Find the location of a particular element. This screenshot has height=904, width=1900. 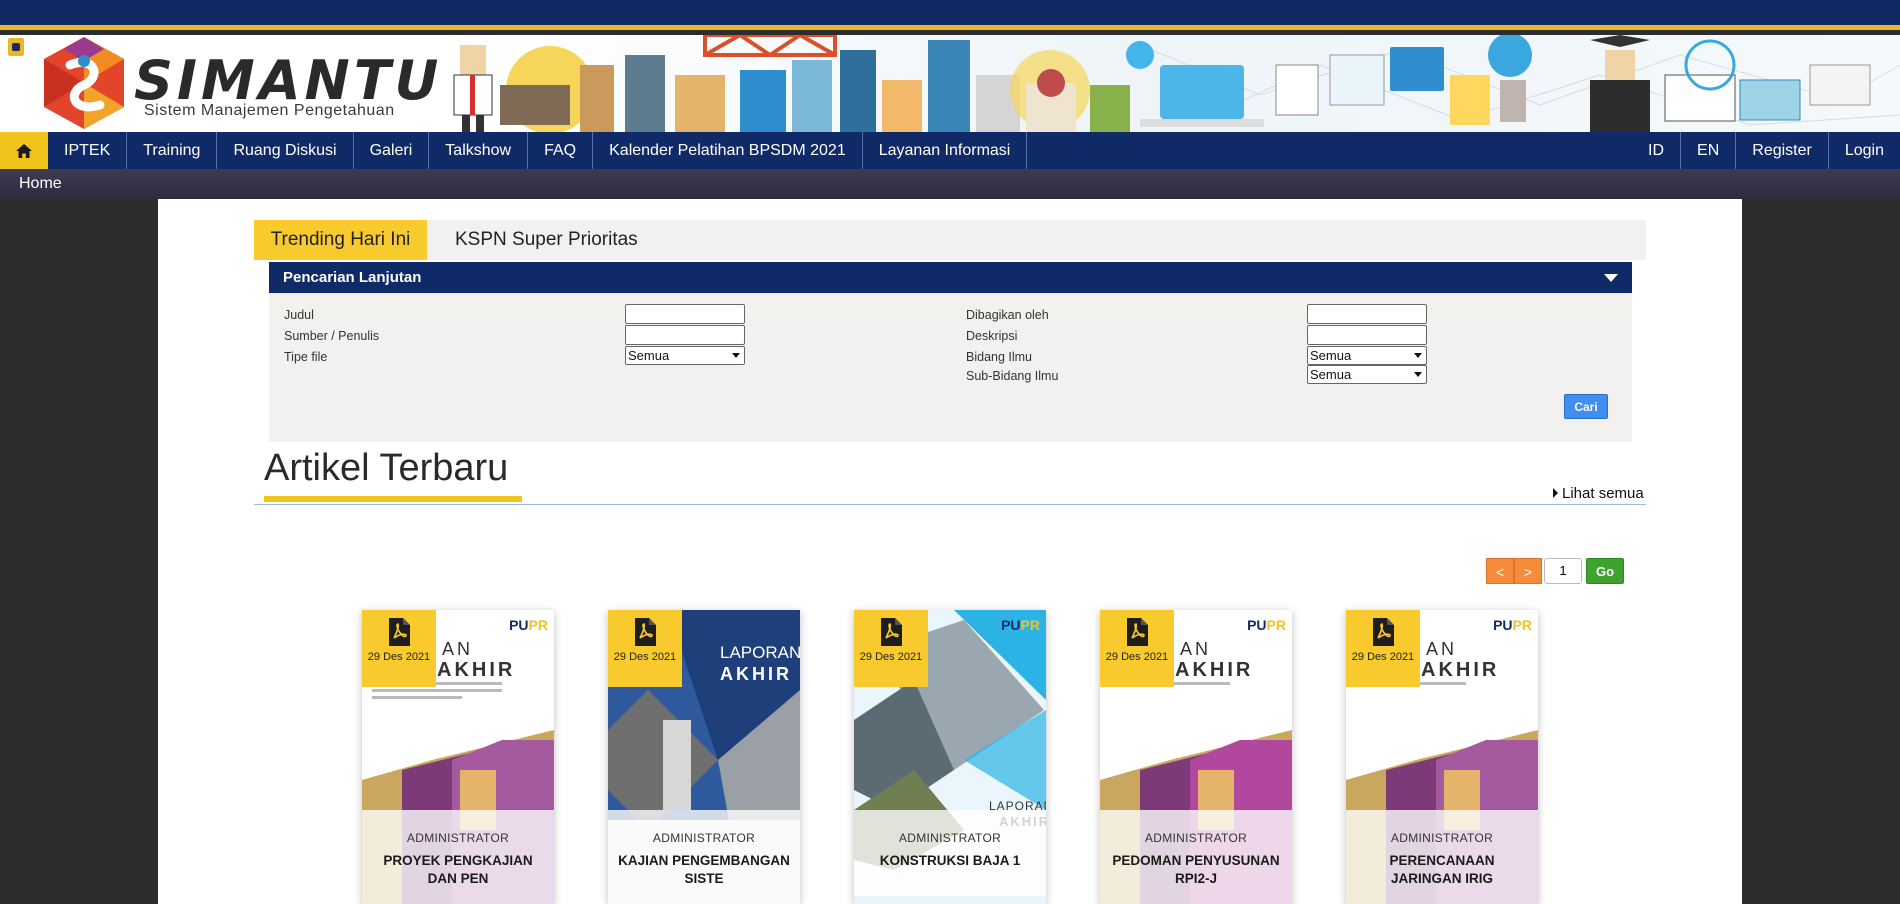

card-title: KAJIAN PENGEMBANGAN SISTE is located at coordinates (704, 870).